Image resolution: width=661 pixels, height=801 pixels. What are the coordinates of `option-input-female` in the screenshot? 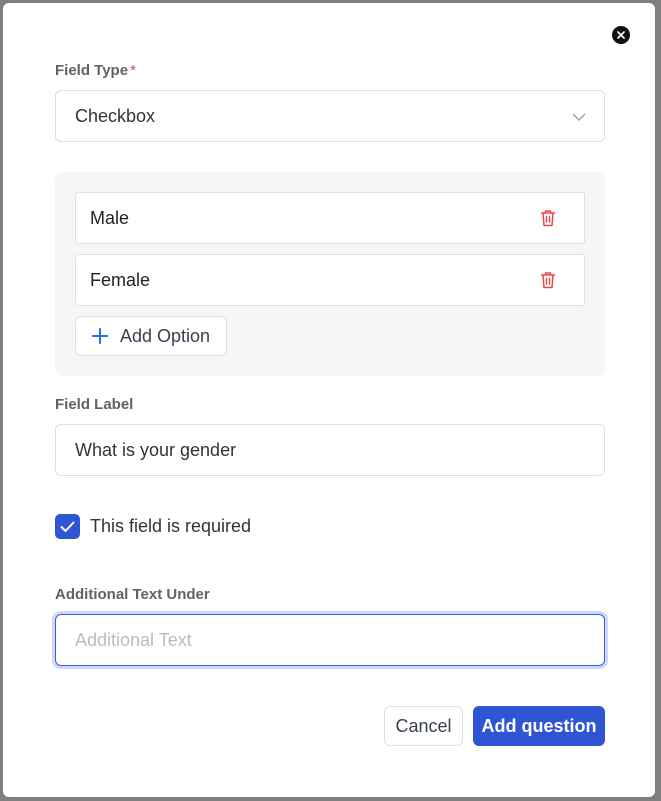 It's located at (300, 280).